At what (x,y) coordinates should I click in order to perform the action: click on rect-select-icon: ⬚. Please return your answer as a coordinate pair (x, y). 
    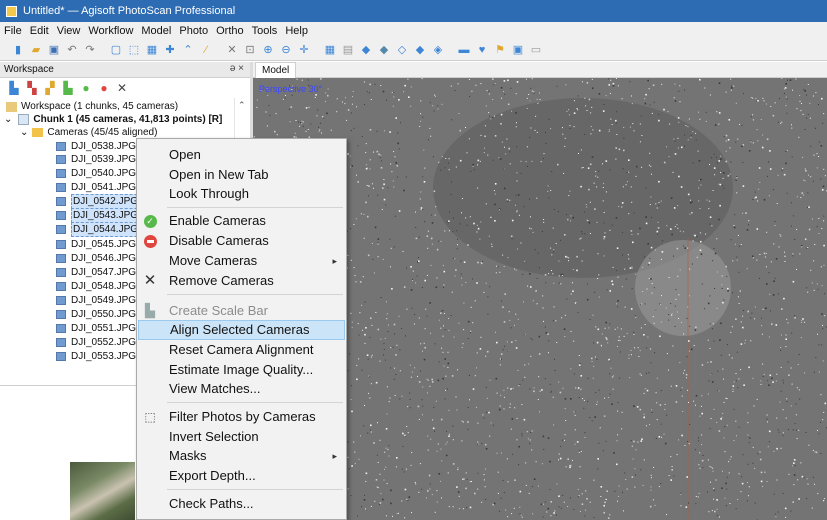
    Looking at the image, I should click on (134, 50).